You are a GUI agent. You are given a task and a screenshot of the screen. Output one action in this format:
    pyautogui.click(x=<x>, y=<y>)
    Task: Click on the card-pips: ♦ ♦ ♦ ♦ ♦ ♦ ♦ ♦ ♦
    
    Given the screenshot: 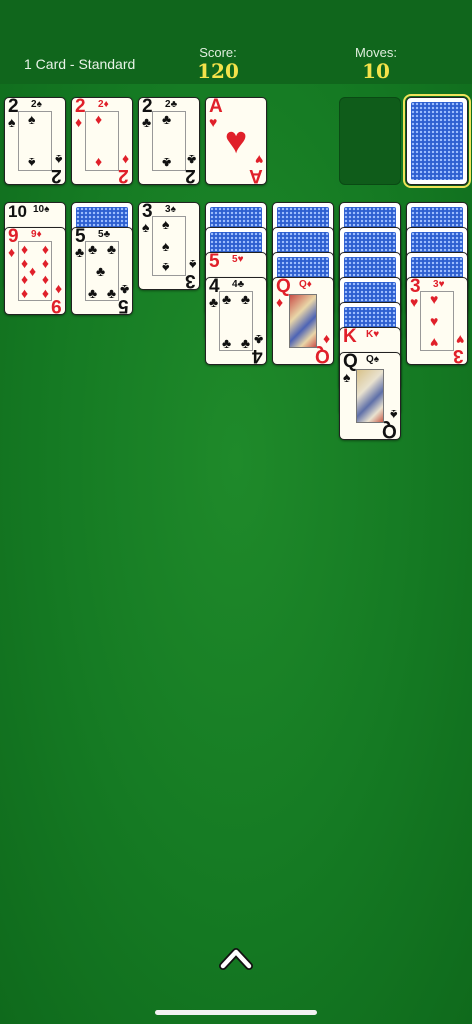 What is the action you would take?
    pyautogui.click(x=35, y=271)
    